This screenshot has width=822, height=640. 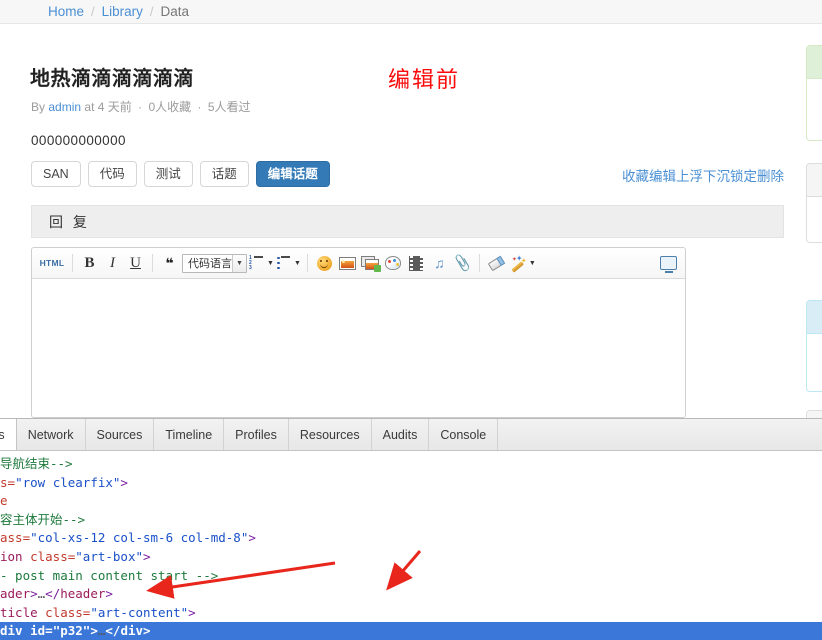 I want to click on action-sink-down: 下沉, so click(x=716, y=176).